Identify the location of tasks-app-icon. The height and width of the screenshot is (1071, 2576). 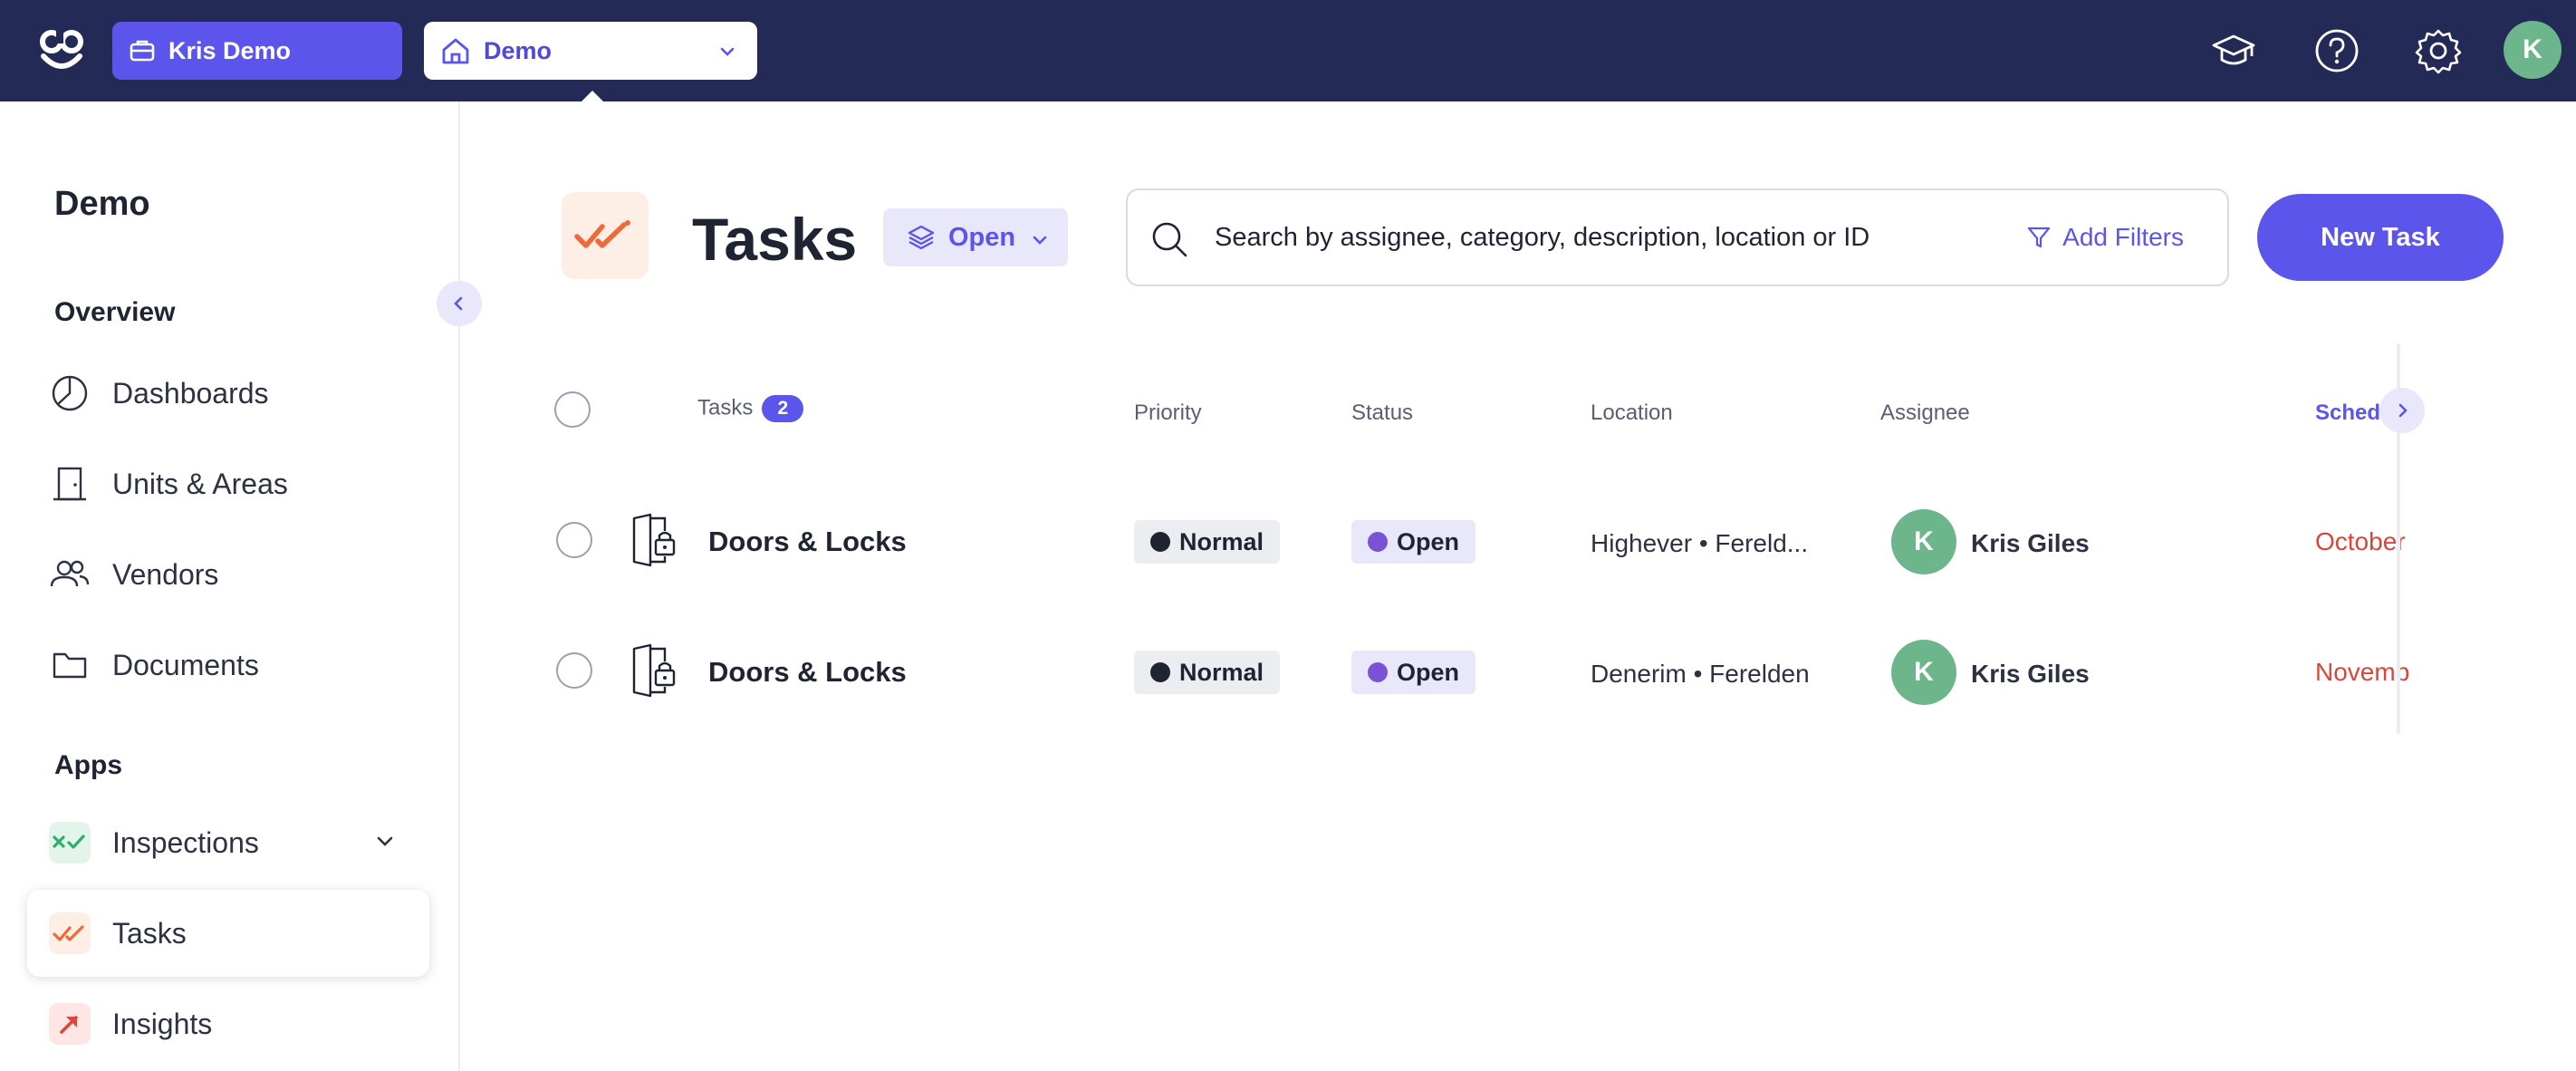
(605, 235).